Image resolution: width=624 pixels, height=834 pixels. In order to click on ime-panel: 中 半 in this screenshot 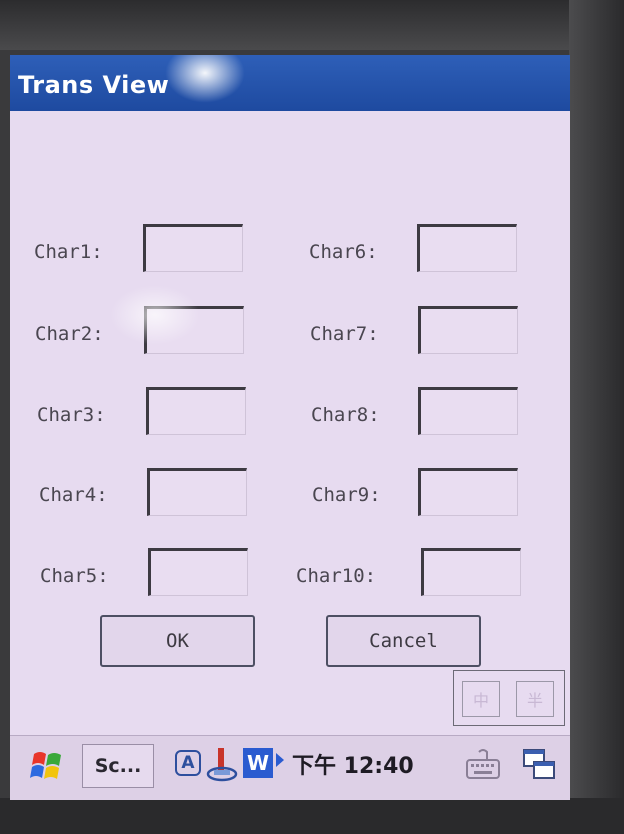, I will do `click(509, 698)`.